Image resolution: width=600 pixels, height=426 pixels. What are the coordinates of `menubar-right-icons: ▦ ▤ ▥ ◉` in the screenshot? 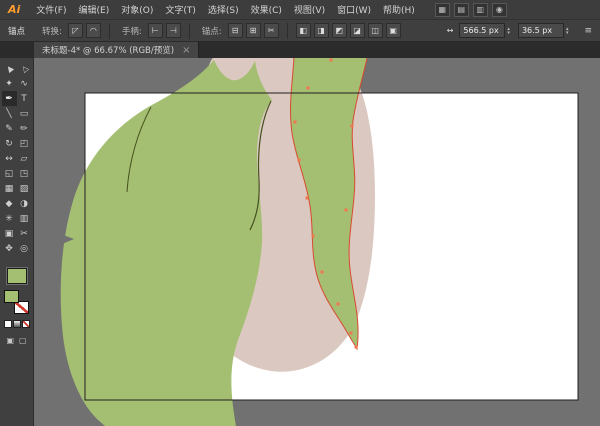 It's located at (470, 9).